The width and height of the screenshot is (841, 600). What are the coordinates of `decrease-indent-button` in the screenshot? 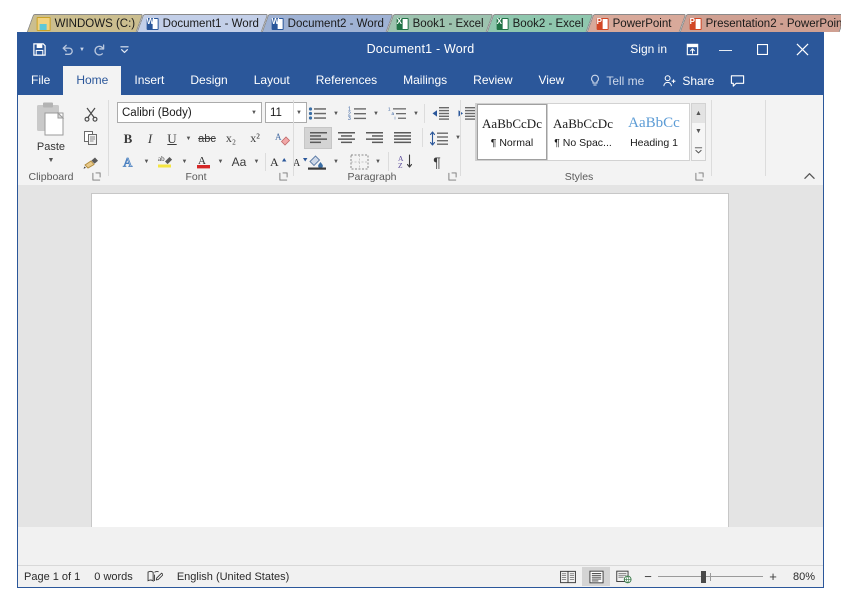 It's located at (440, 113).